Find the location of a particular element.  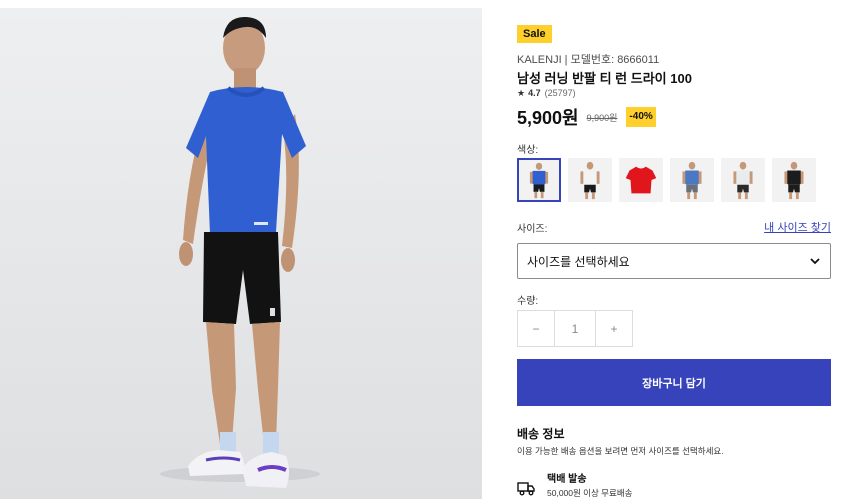

color-swatch-white-black is located at coordinates (590, 180).